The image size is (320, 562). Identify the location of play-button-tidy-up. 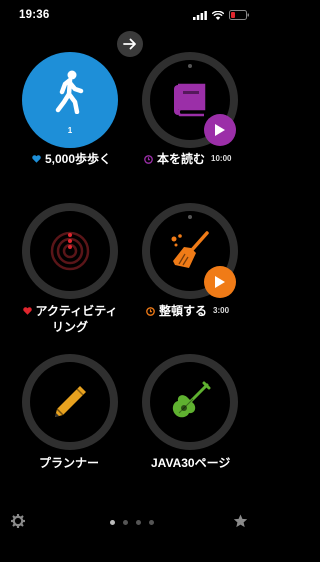
(220, 282).